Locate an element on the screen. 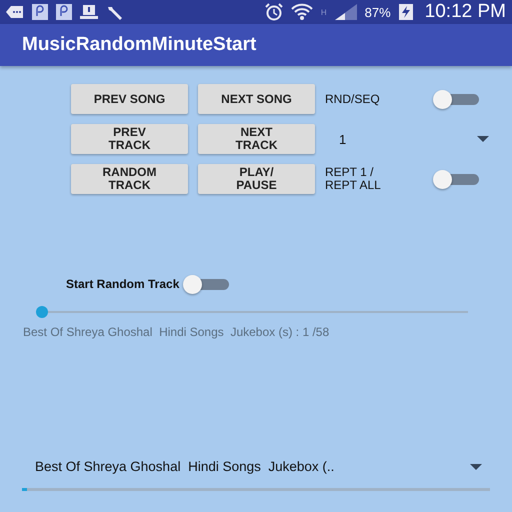 The image size is (512, 512). track-dropdown: 1 is located at coordinates (407, 139).